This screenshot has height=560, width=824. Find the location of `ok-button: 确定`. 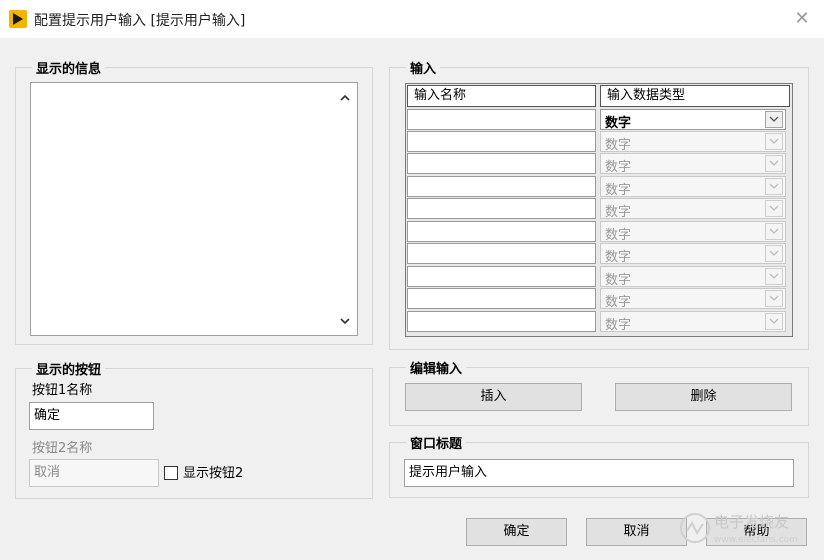

ok-button: 确定 is located at coordinates (516, 532).